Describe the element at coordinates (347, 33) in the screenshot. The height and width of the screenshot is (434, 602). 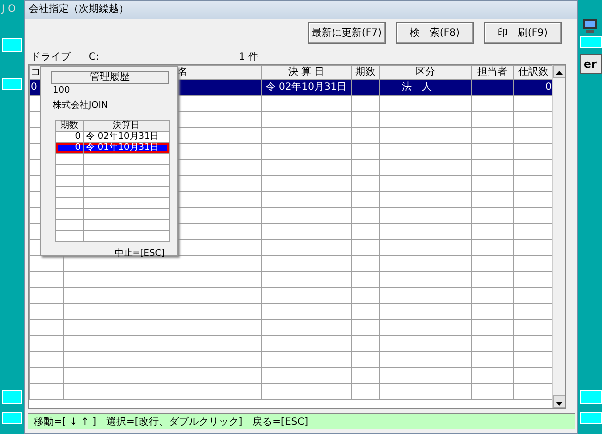
I see `toolbar-button: 最新に更新(F7)` at that location.